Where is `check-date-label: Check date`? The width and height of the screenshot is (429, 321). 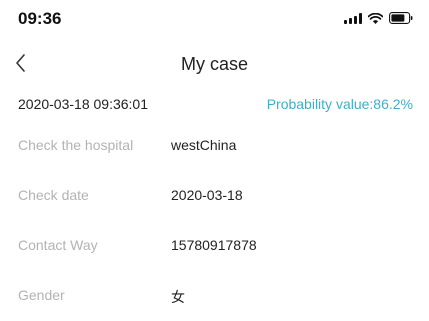
check-date-label: Check date is located at coordinates (53, 195).